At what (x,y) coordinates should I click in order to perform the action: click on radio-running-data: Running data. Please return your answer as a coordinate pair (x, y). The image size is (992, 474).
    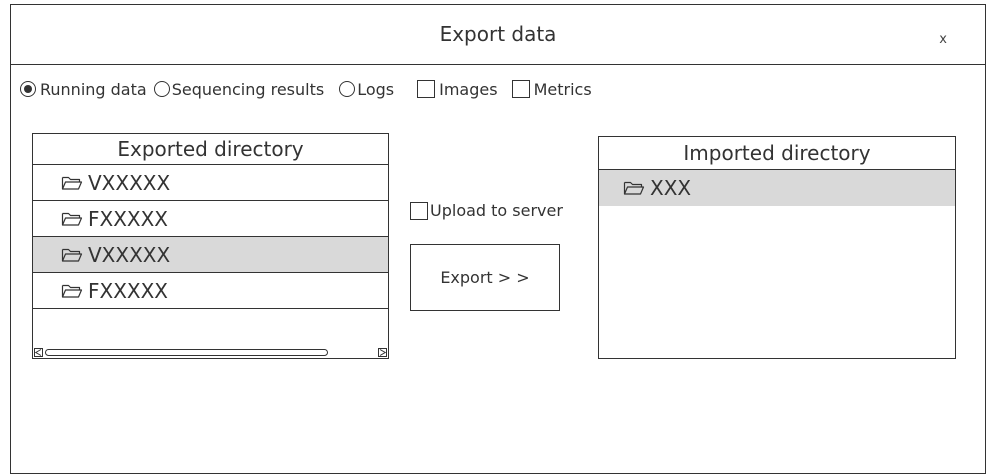
    Looking at the image, I should click on (83, 89).